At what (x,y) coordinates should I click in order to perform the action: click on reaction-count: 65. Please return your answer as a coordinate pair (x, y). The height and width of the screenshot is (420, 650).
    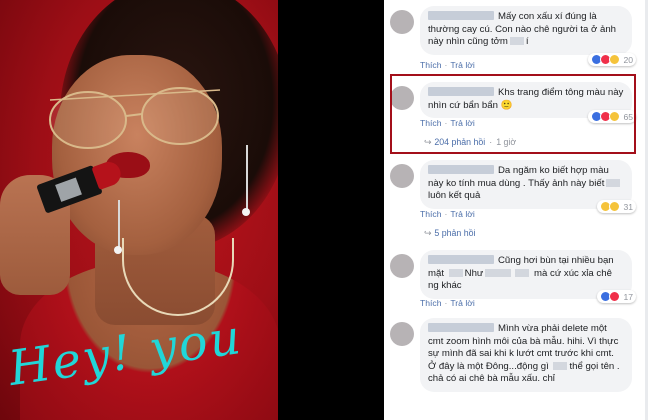
    Looking at the image, I should click on (628, 116).